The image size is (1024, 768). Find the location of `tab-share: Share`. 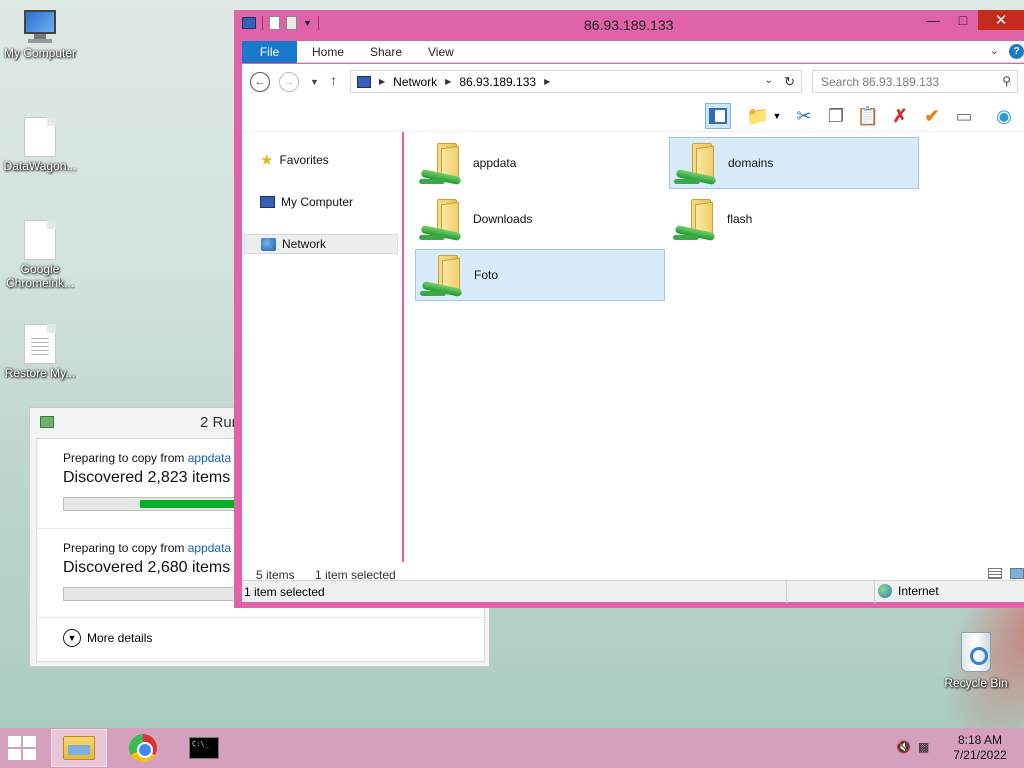

tab-share: Share is located at coordinates (386, 52).